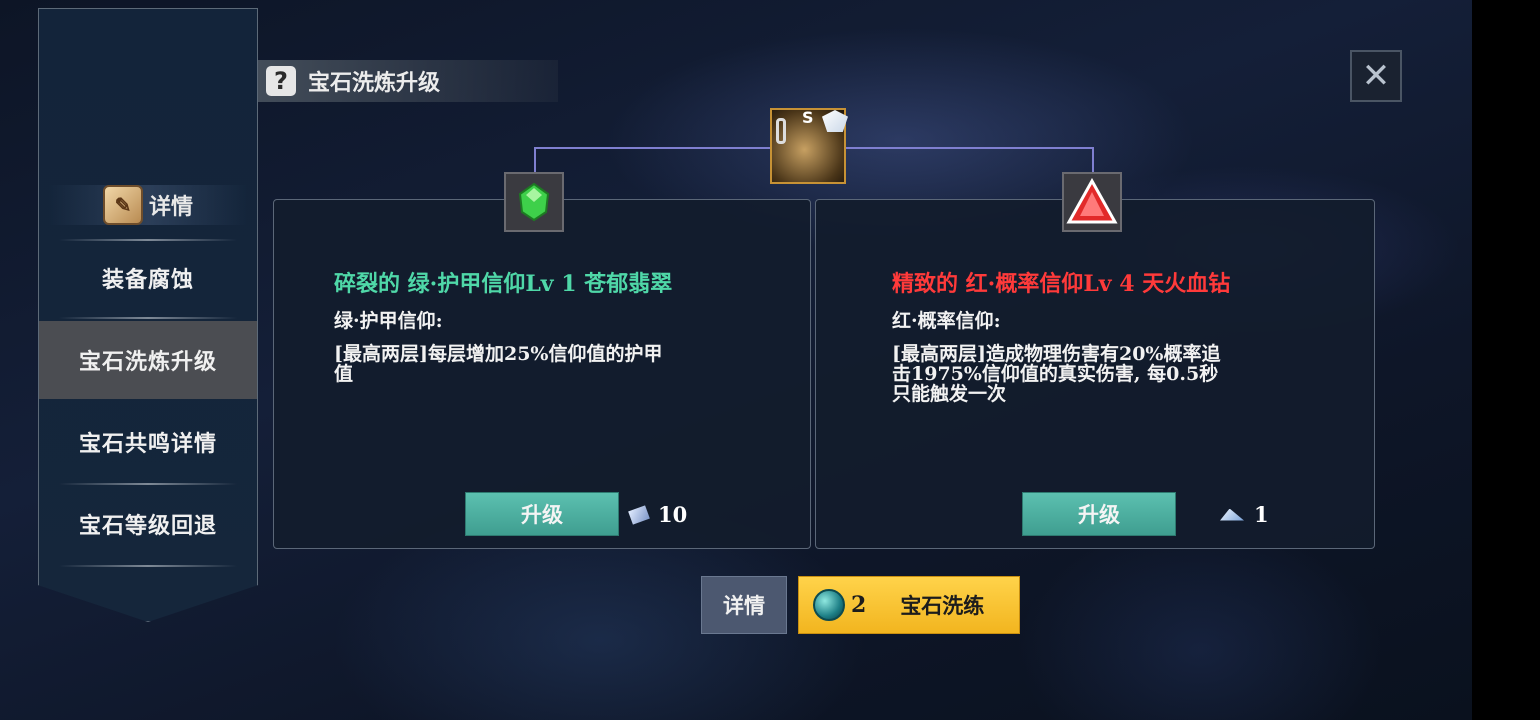 The height and width of the screenshot is (720, 1540). I want to click on screen-edge, so click(1506, 360).